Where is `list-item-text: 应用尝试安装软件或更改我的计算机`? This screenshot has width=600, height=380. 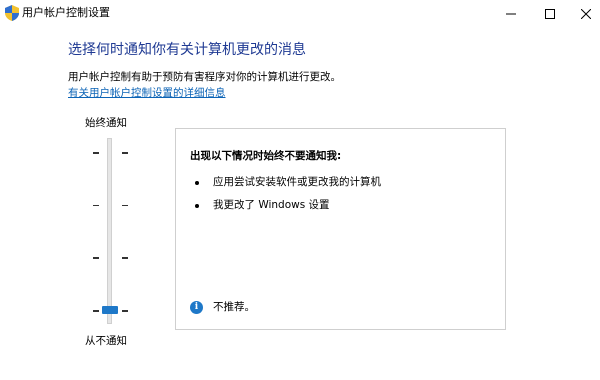 list-item-text: 应用尝试安装软件或更改我的计算机 is located at coordinates (297, 182).